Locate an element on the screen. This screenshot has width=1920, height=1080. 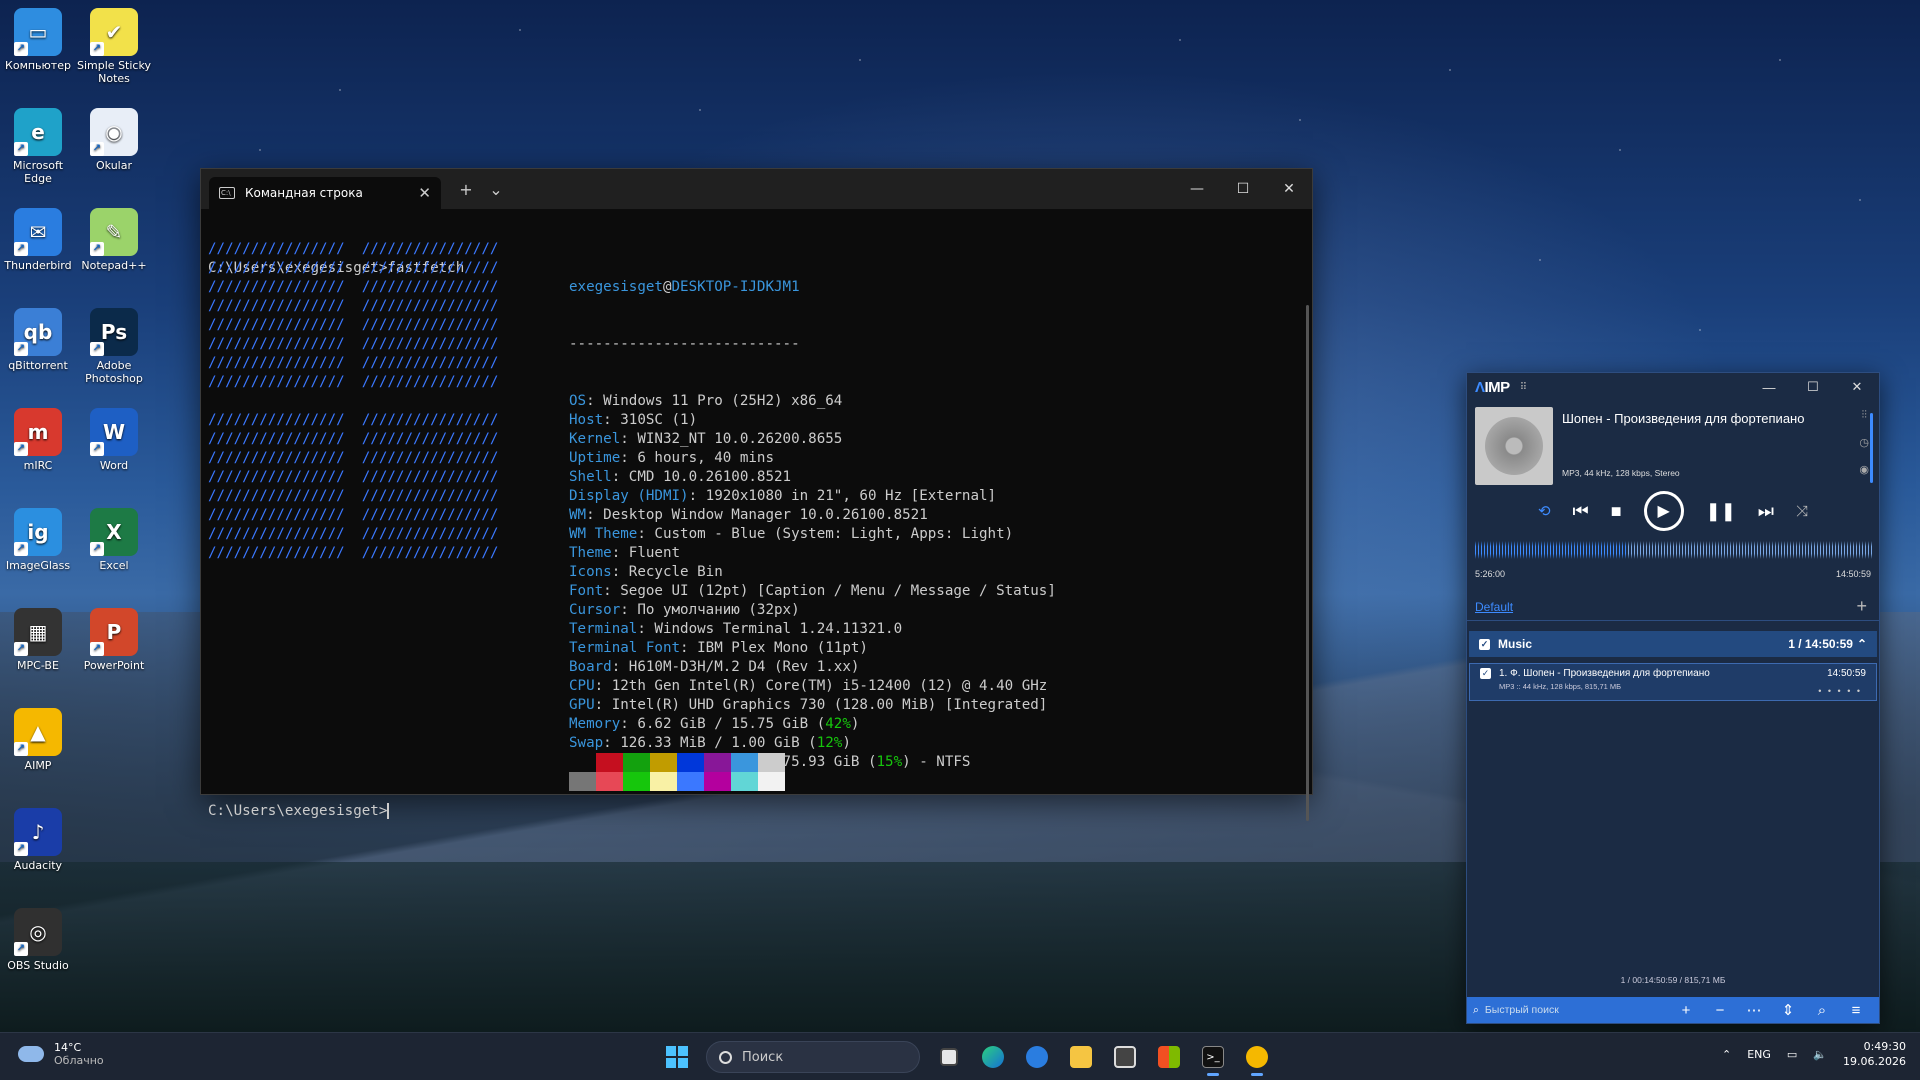
aimp-close-button: ✕ is located at coordinates (1857, 387).